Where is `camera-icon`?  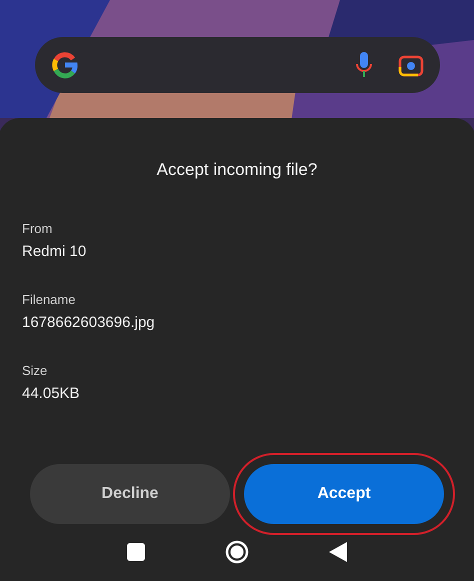
camera-icon is located at coordinates (411, 65).